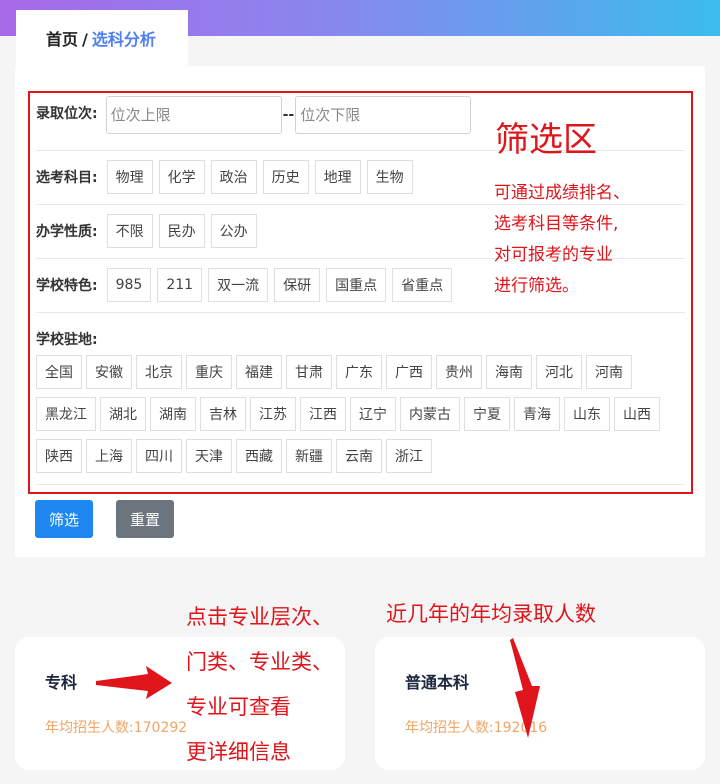  Describe the element at coordinates (546, 140) in the screenshot. I see `filter-area-annotation-title: 筛选区` at that location.